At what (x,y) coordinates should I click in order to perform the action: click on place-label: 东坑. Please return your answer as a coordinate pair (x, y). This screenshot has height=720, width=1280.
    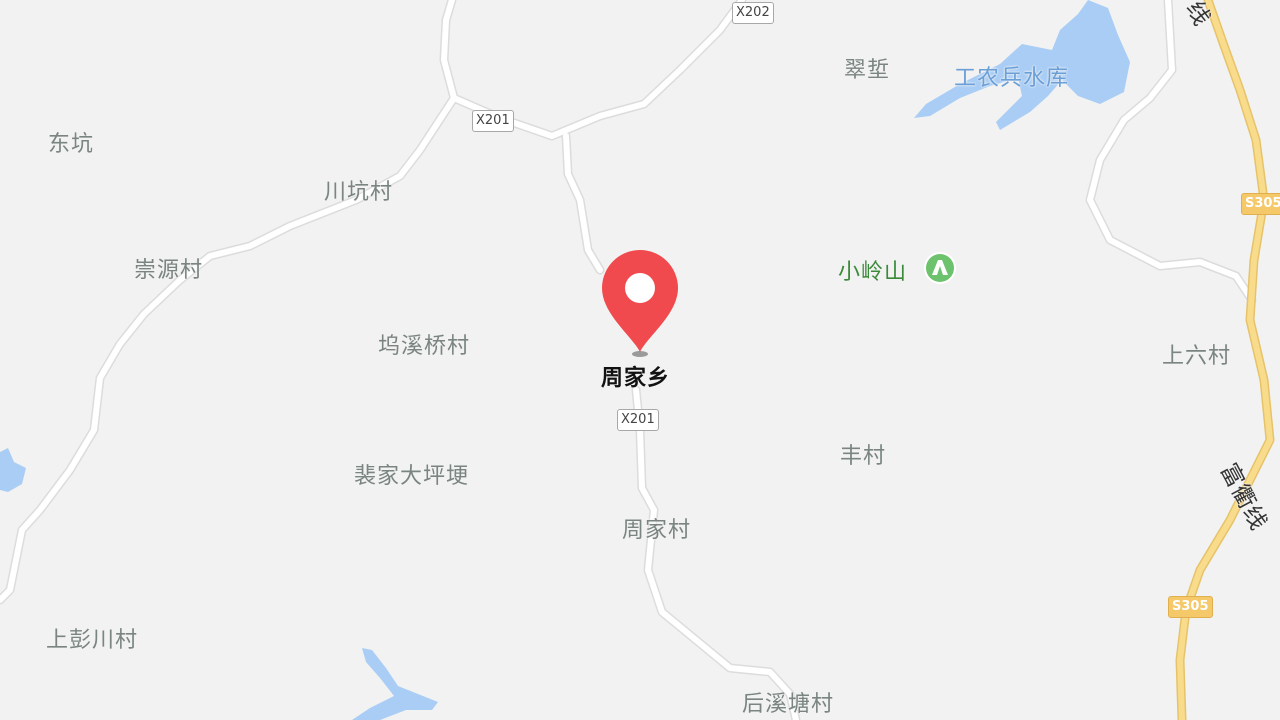
    Looking at the image, I should click on (71, 142).